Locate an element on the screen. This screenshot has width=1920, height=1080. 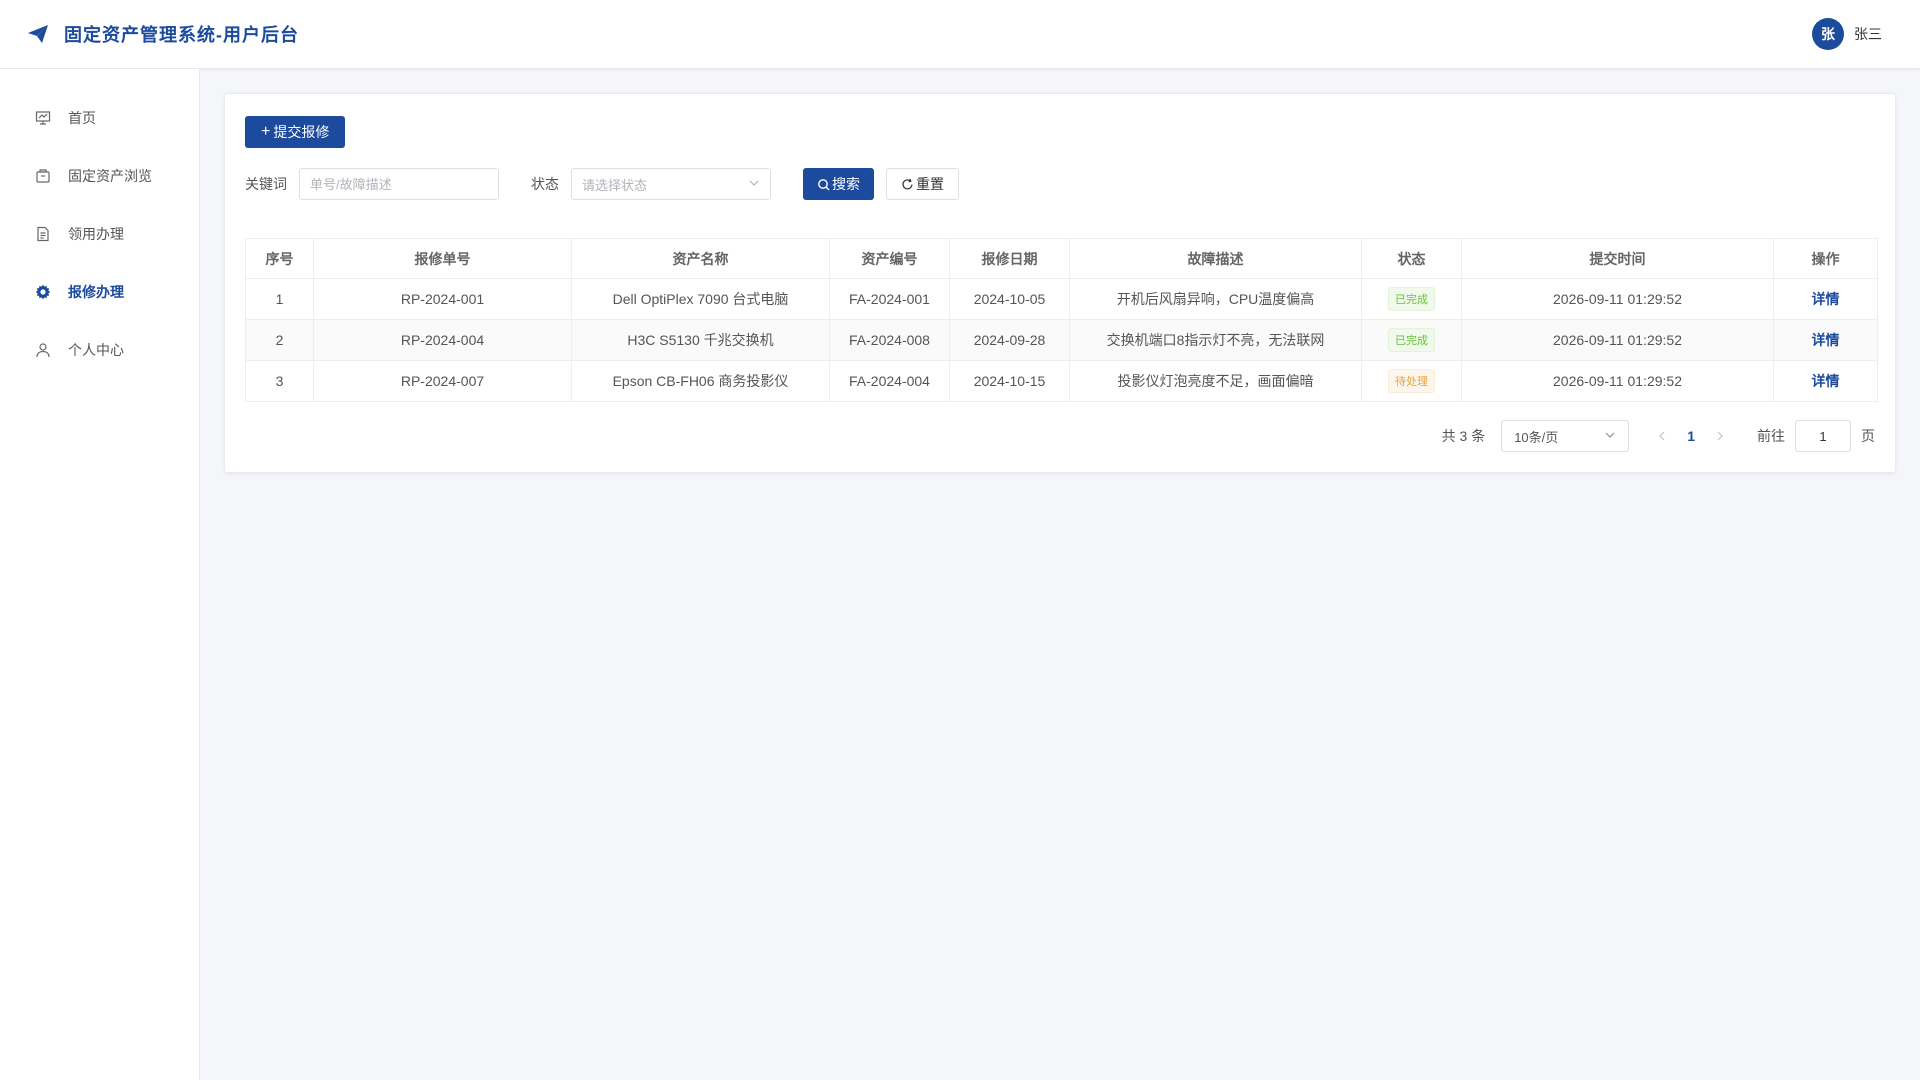
search-button-label: 搜索 is located at coordinates (846, 184).